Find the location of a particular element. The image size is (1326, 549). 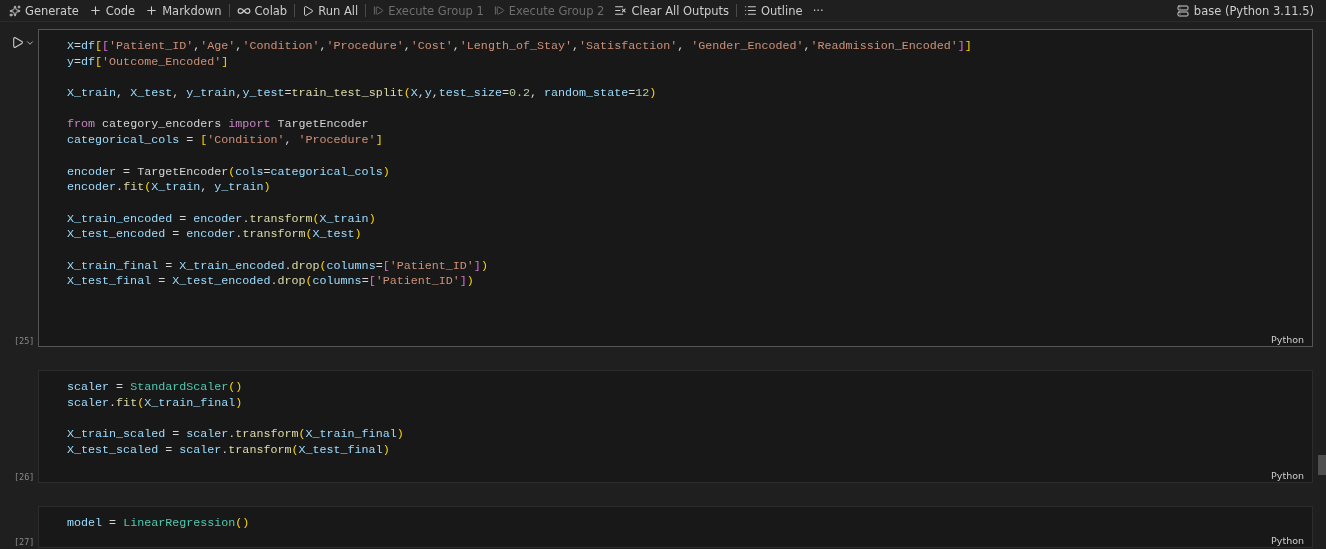

code-line: y=df['Outcome_Encoded'] is located at coordinates (148, 62).